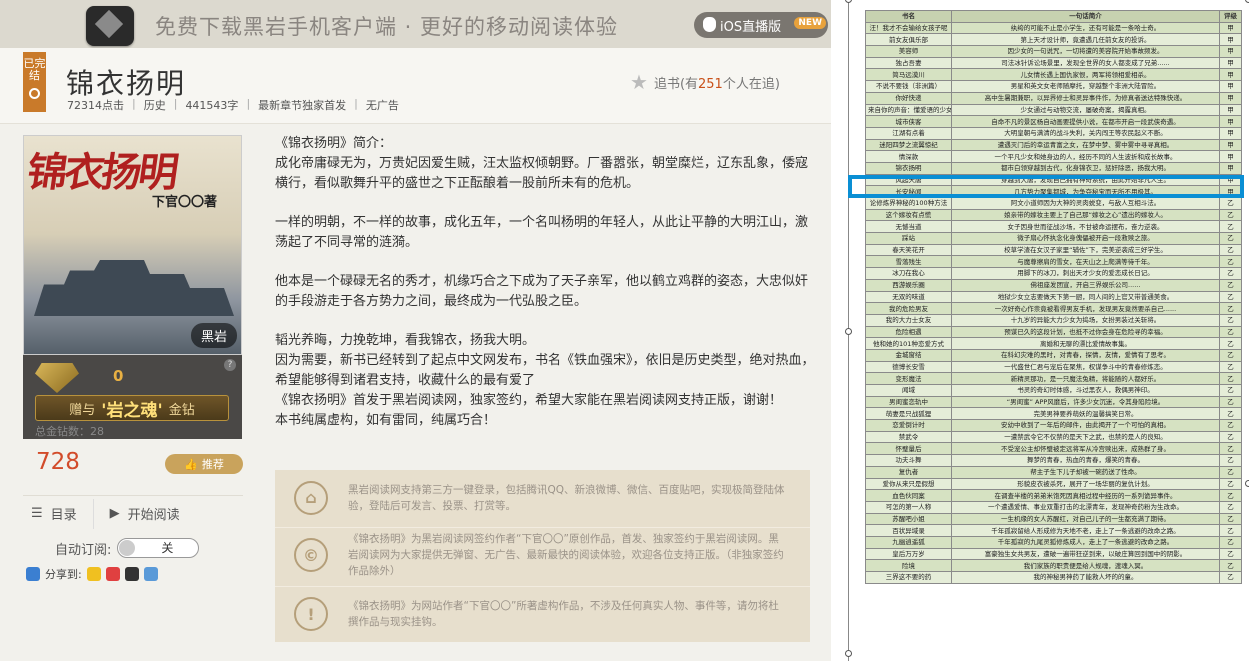  I want to click on copyright-icon: ©, so click(311, 555).